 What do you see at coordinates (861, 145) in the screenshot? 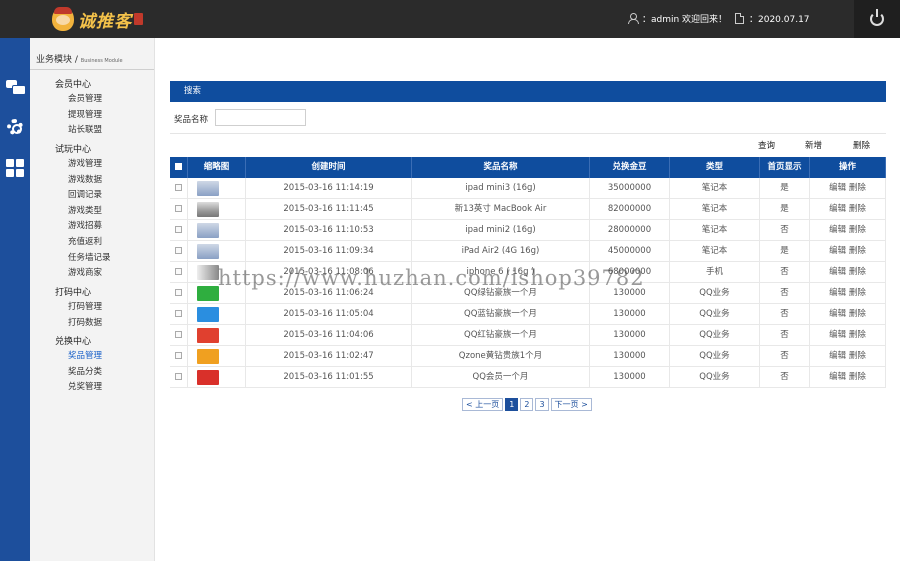
I see `delete-button: 删除` at bounding box center [861, 145].